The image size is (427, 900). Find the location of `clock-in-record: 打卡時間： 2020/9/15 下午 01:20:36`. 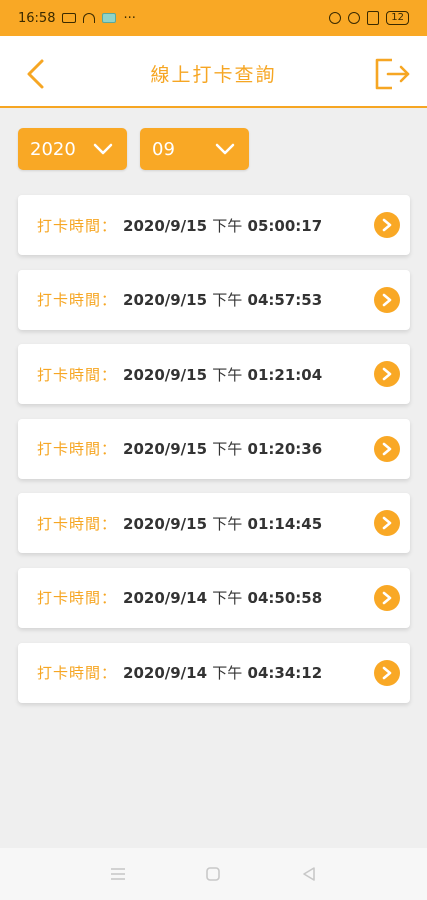

clock-in-record: 打卡時間： 2020/9/15 下午 01:20:36 is located at coordinates (214, 448).